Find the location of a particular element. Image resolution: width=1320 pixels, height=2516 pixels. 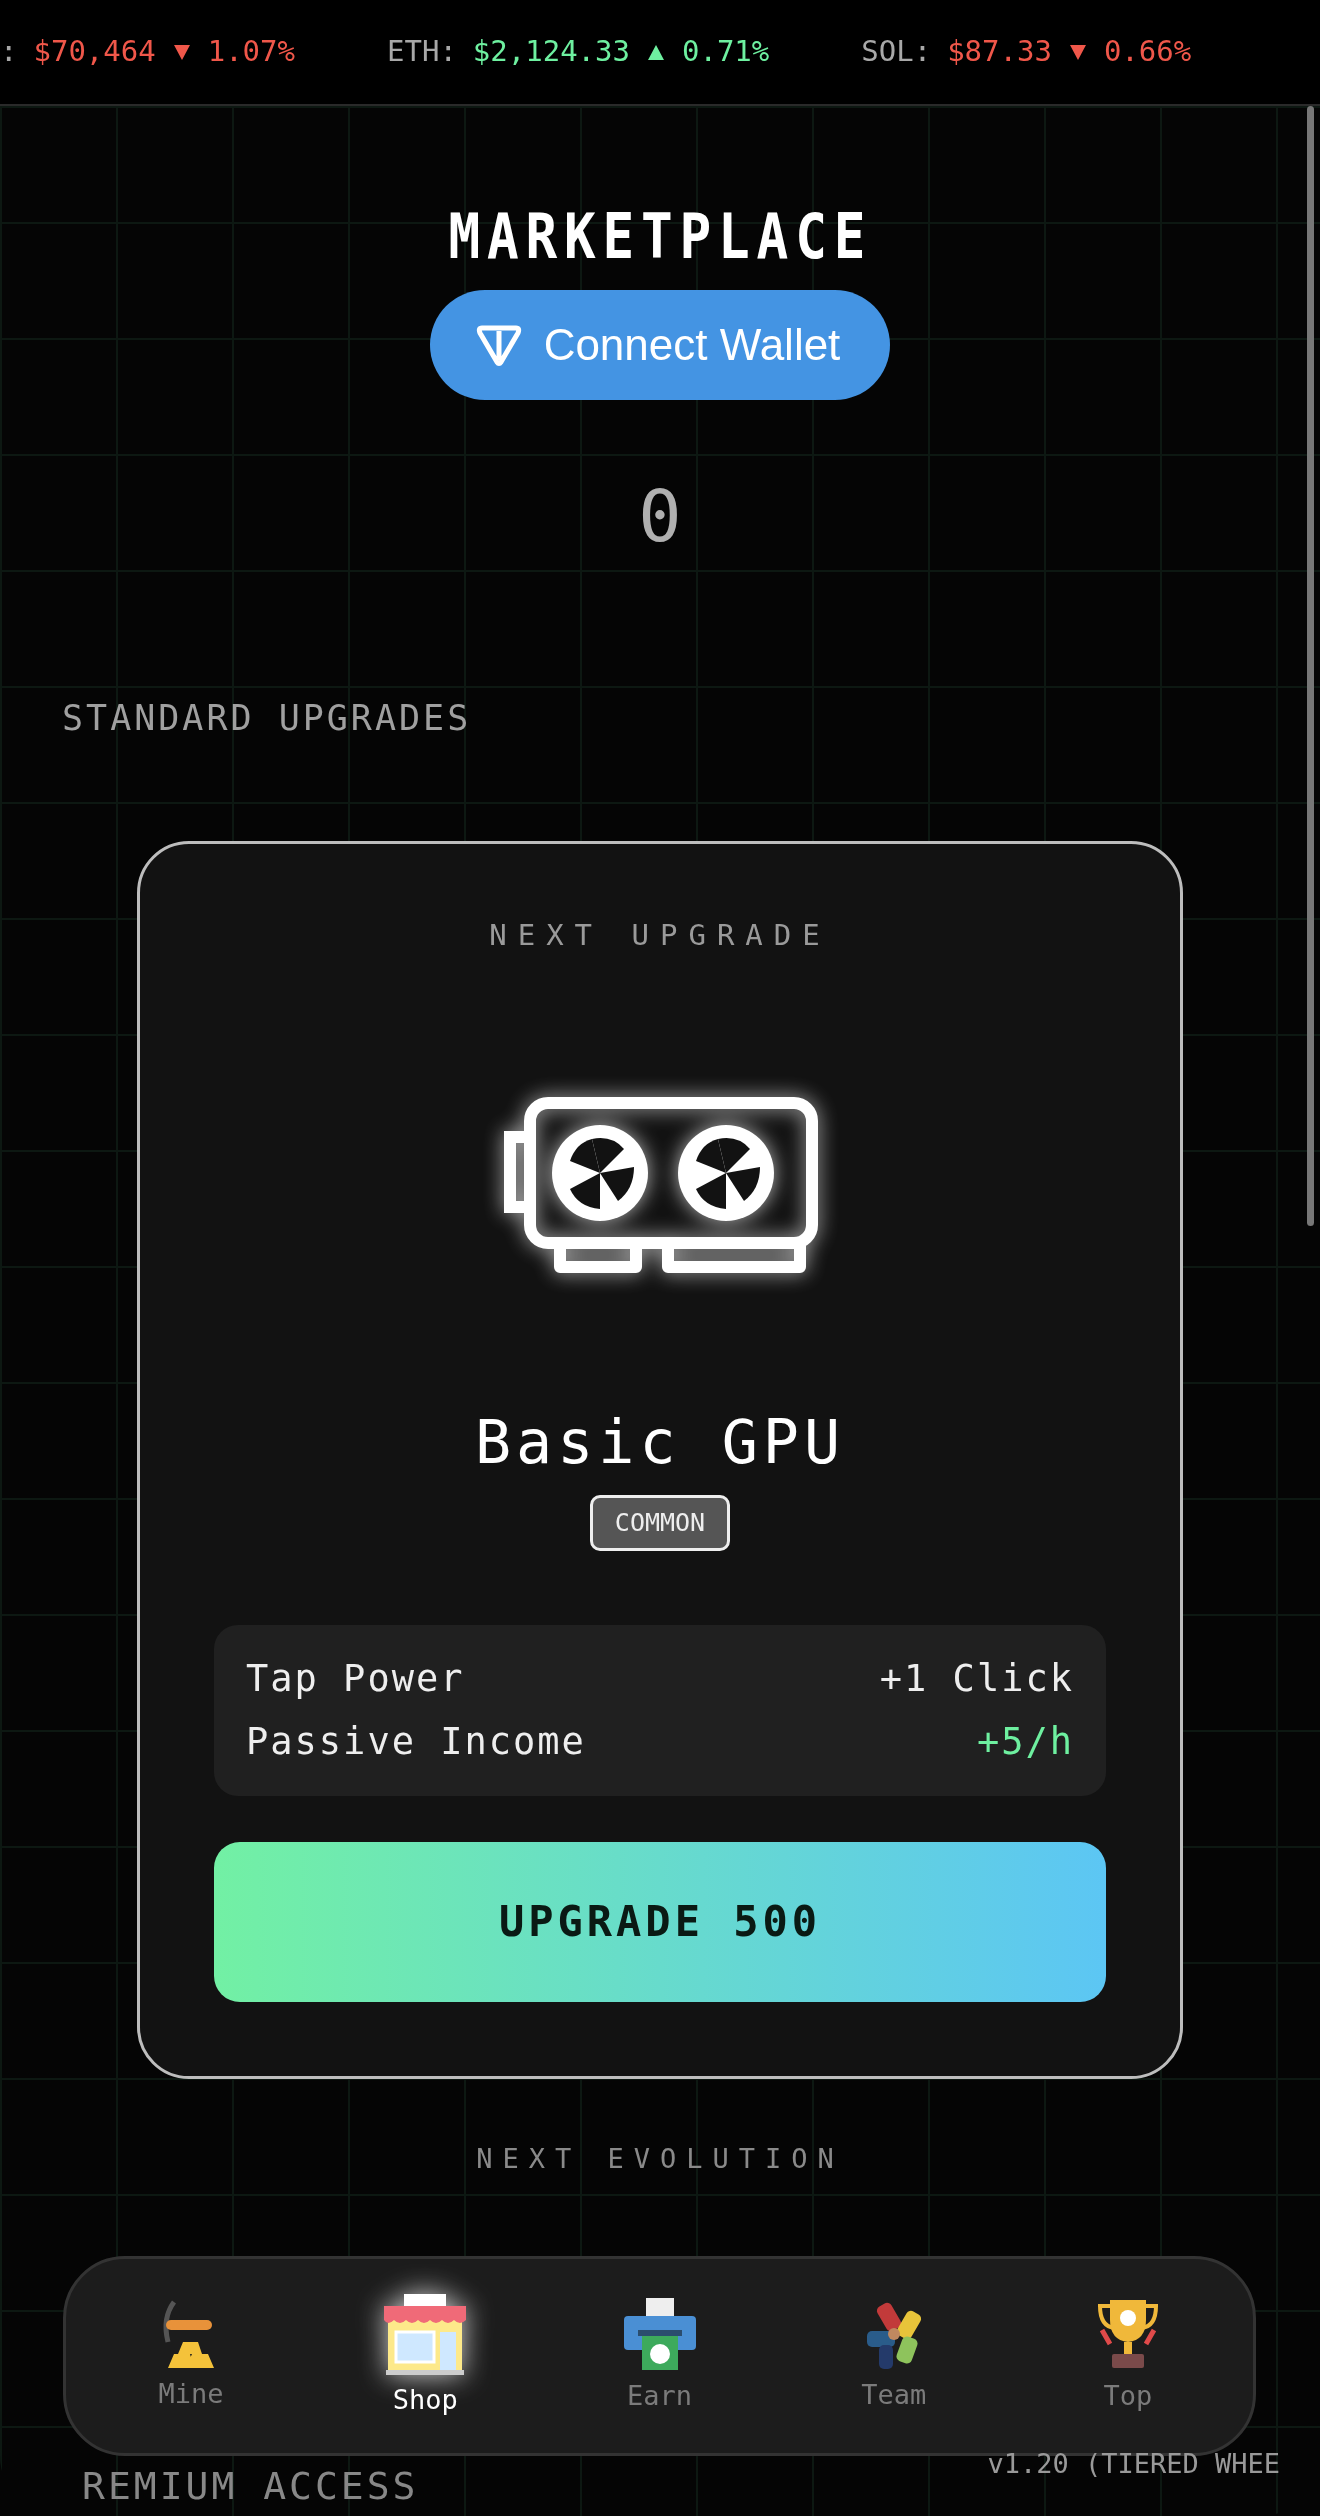

ticker-label: : is located at coordinates (9, 52).